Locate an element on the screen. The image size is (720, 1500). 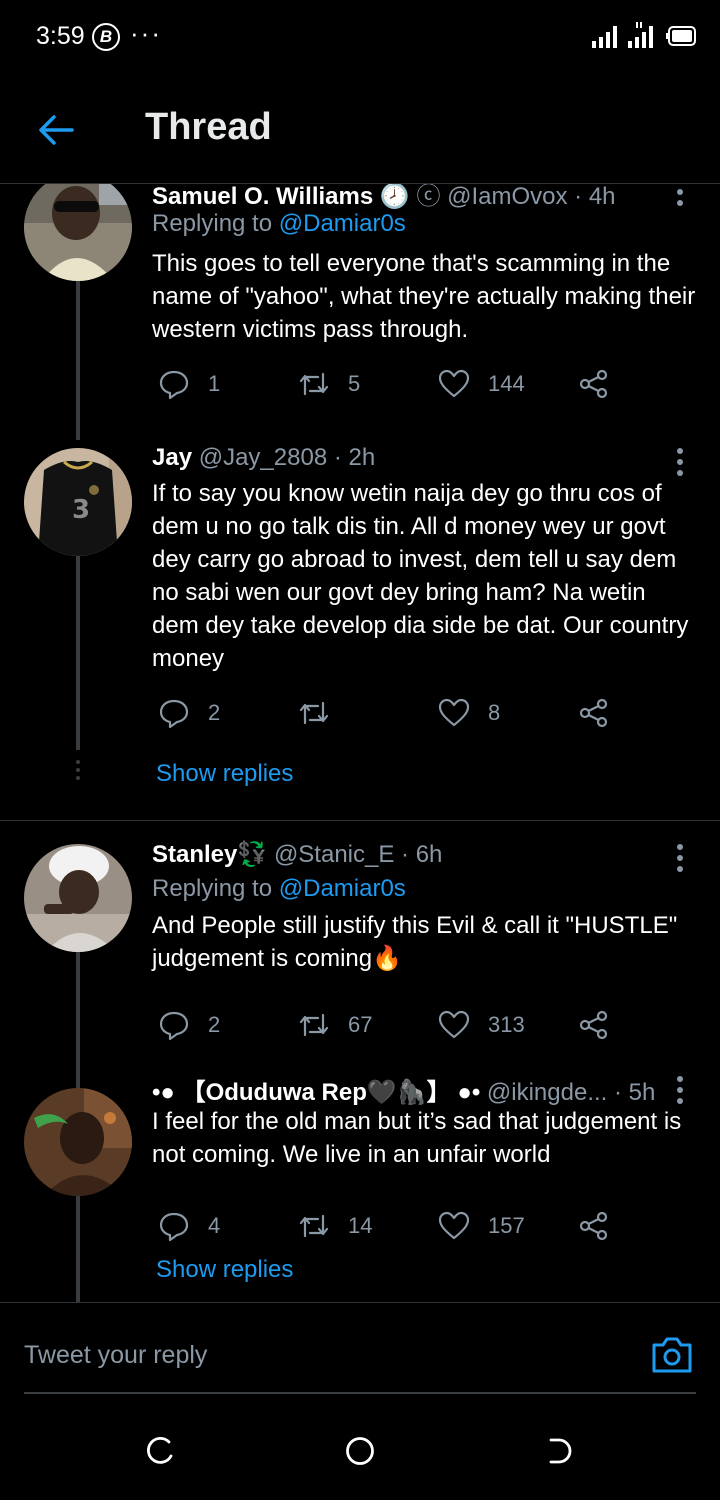
reply-composer: Tweet your reply is located at coordinates (360, 1348).